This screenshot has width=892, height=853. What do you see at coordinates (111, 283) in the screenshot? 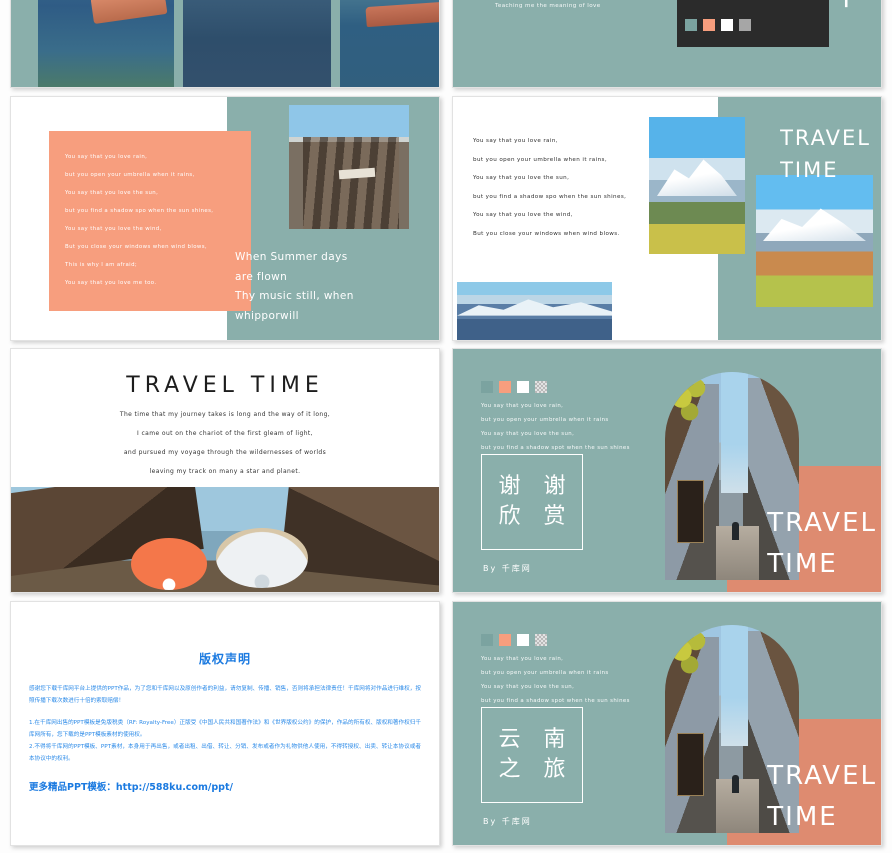
I see `poem-line: You say that you love me too.` at bounding box center [111, 283].